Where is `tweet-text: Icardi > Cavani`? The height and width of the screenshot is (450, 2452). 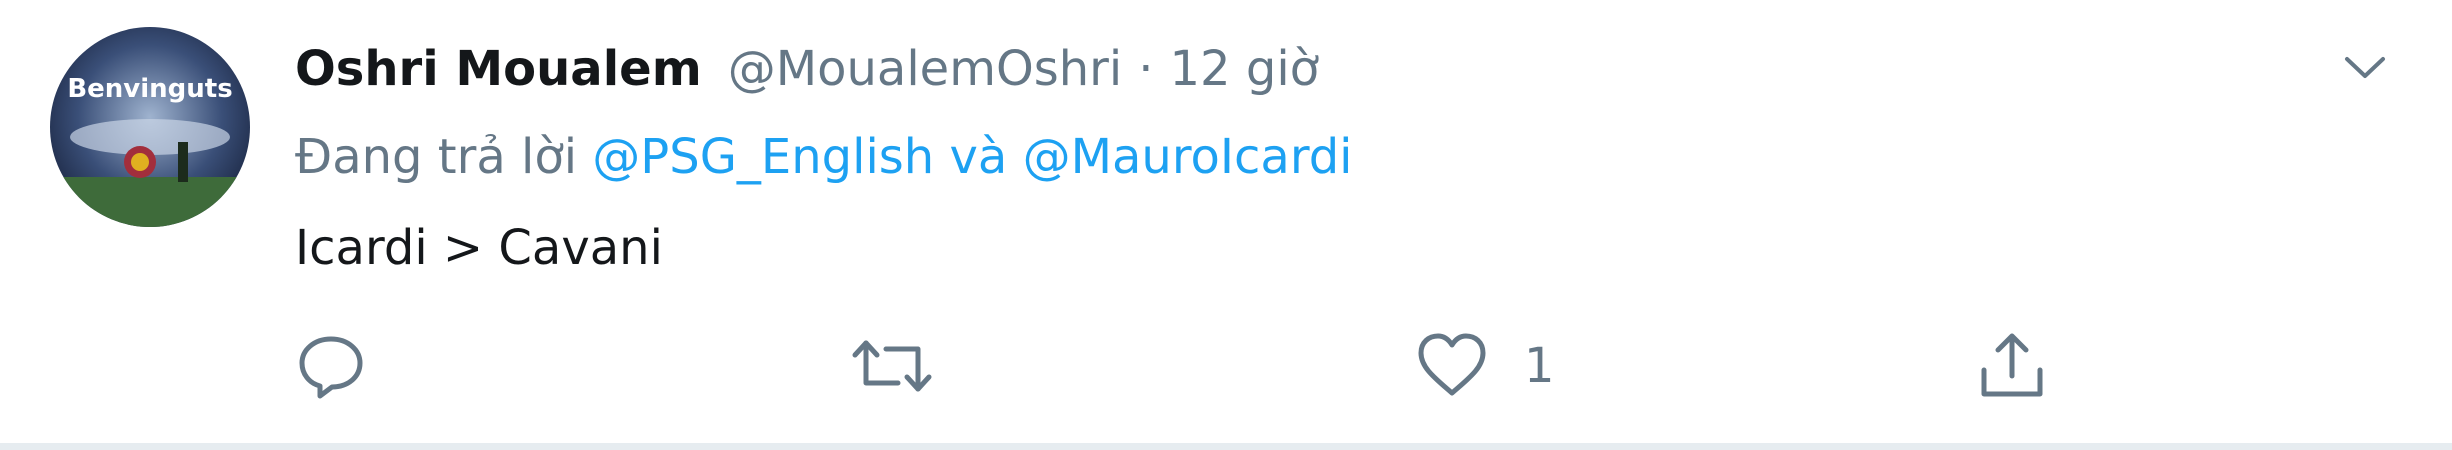
tweet-text: Icardi > Cavani is located at coordinates (479, 248).